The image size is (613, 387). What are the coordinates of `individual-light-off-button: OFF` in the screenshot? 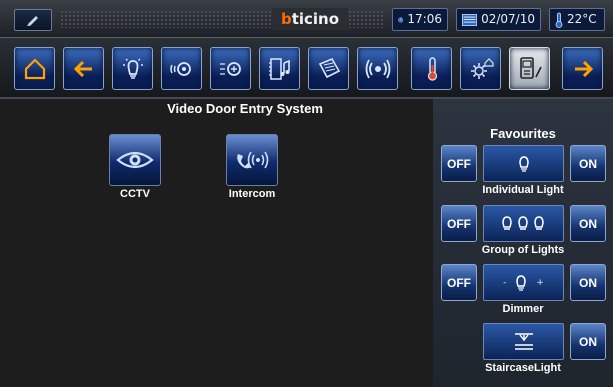 It's located at (459, 163).